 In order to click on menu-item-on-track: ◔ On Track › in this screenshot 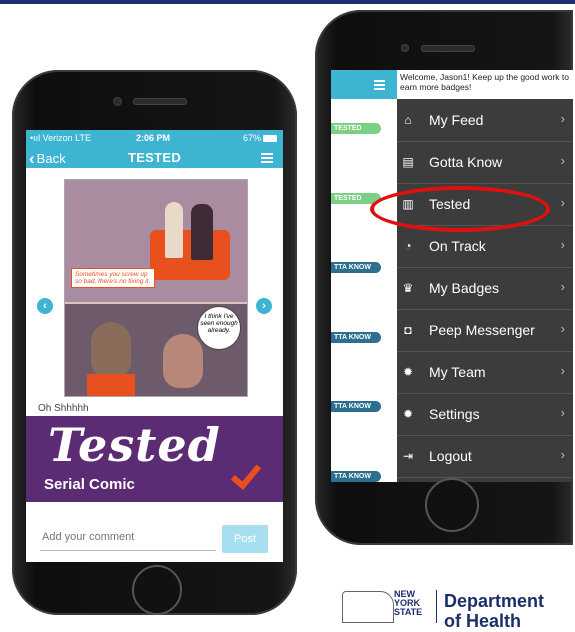, I will do `click(485, 246)`.